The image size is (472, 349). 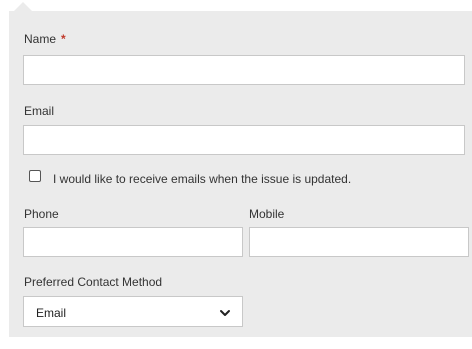 I want to click on phone-label: Phone, so click(x=41, y=214).